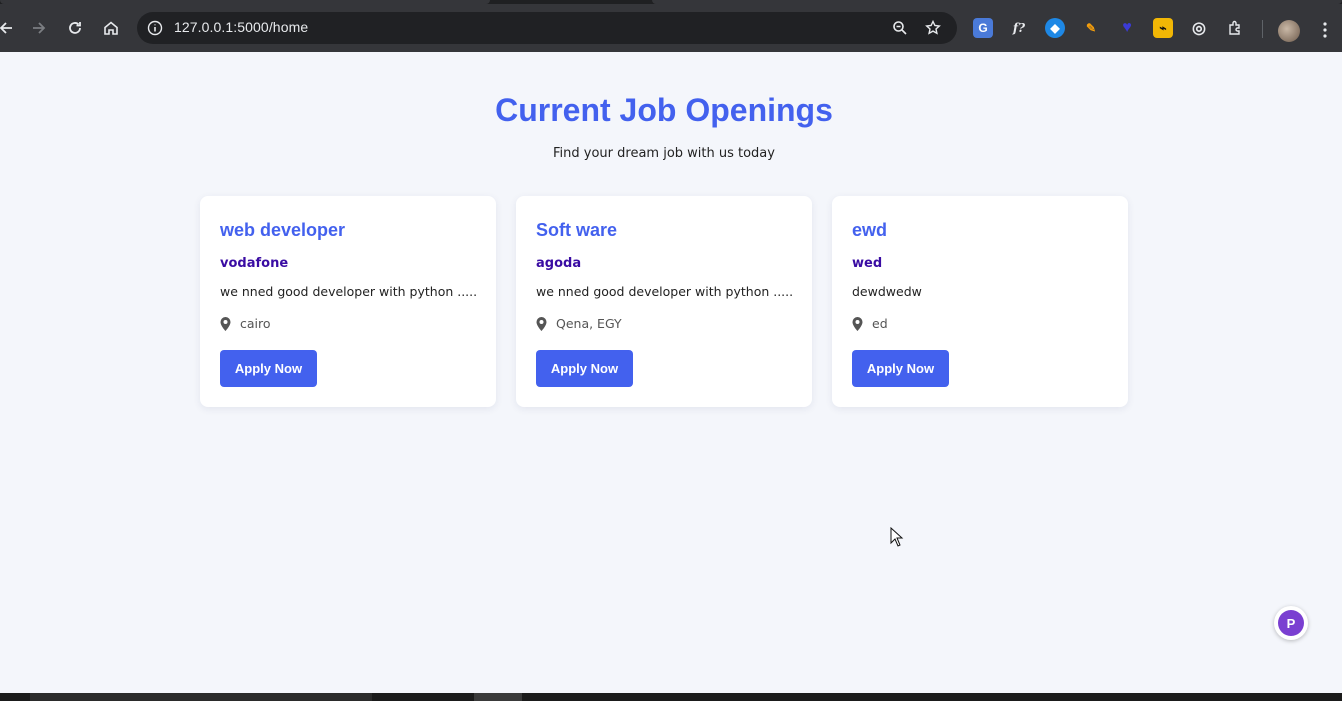 The image size is (1342, 701). I want to click on extensions-icon, so click(1235, 28).